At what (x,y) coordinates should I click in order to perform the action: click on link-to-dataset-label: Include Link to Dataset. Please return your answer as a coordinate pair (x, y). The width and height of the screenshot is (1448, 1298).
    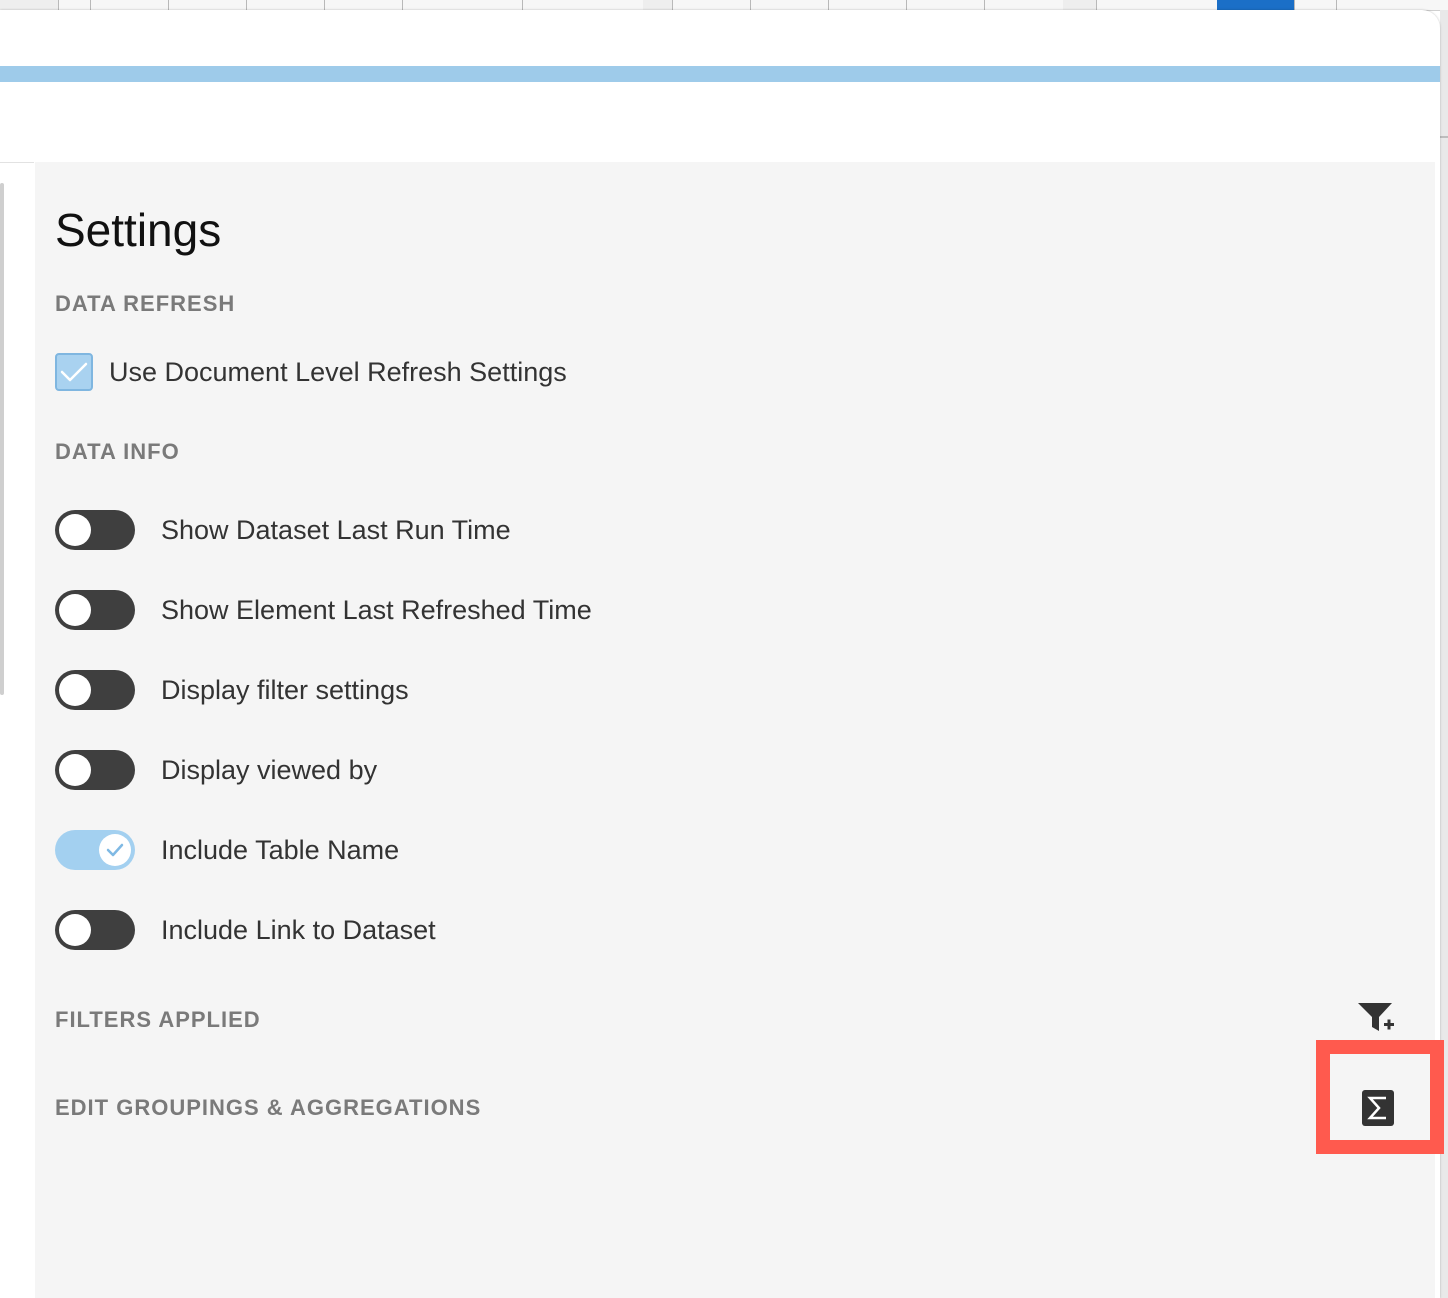
    Looking at the image, I should click on (298, 930).